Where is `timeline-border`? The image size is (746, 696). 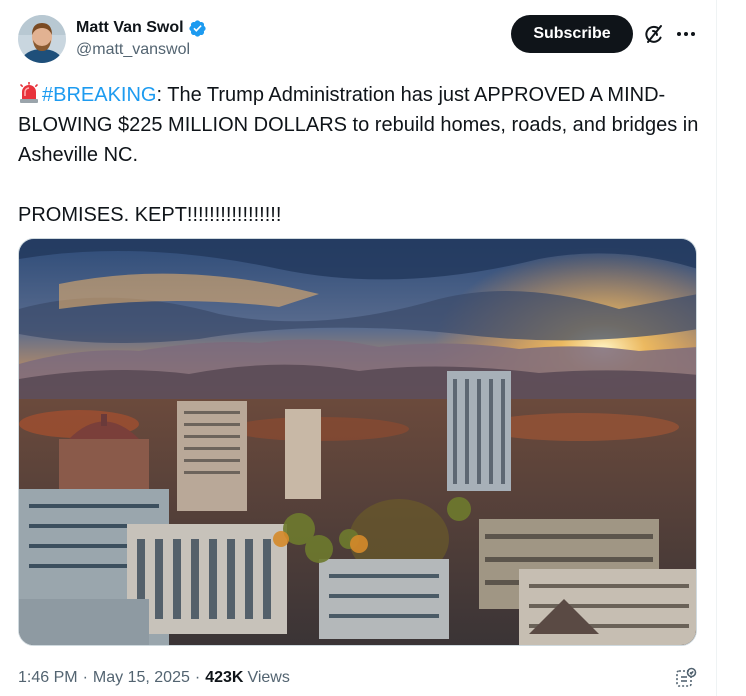 timeline-border is located at coordinates (716, 348).